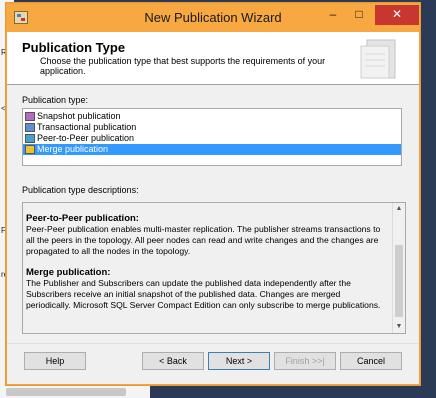 This screenshot has width=436, height=398. Describe the element at coordinates (82, 218) in the screenshot. I see `description-heading: Peer-to-Peer publication:` at that location.